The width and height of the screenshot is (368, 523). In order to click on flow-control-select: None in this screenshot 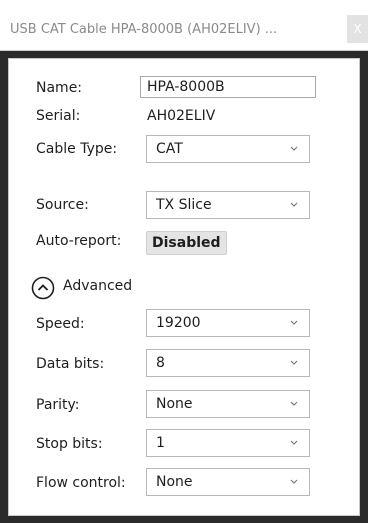, I will do `click(228, 482)`.